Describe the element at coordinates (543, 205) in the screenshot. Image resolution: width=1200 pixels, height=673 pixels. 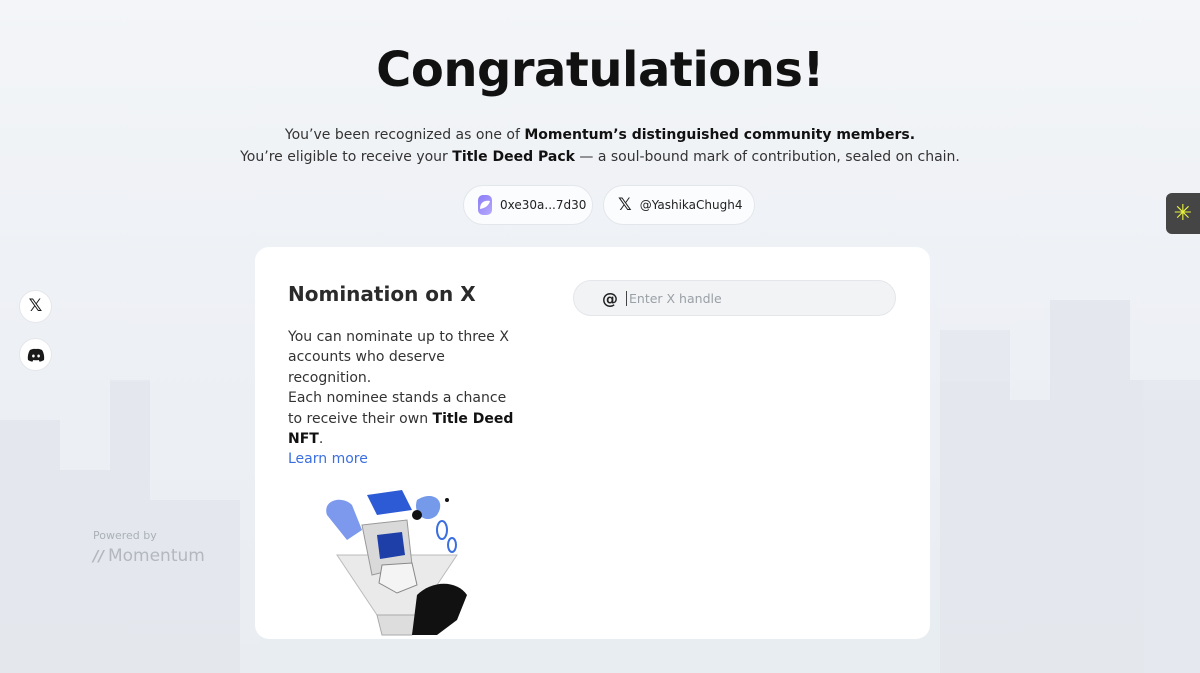
I see `wallet-address: 0xe30a...7d30` at that location.